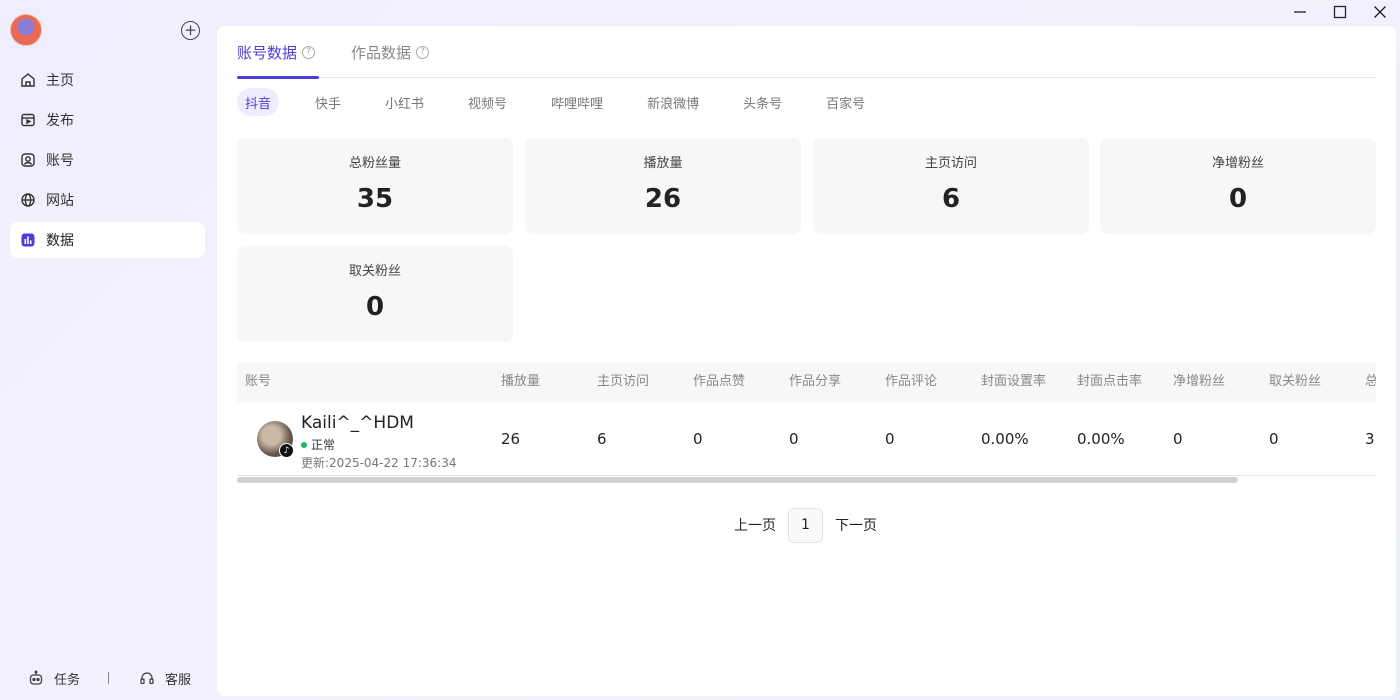 This screenshot has height=700, width=1400. I want to click on platform-weibo: 新浪微博, so click(673, 102).